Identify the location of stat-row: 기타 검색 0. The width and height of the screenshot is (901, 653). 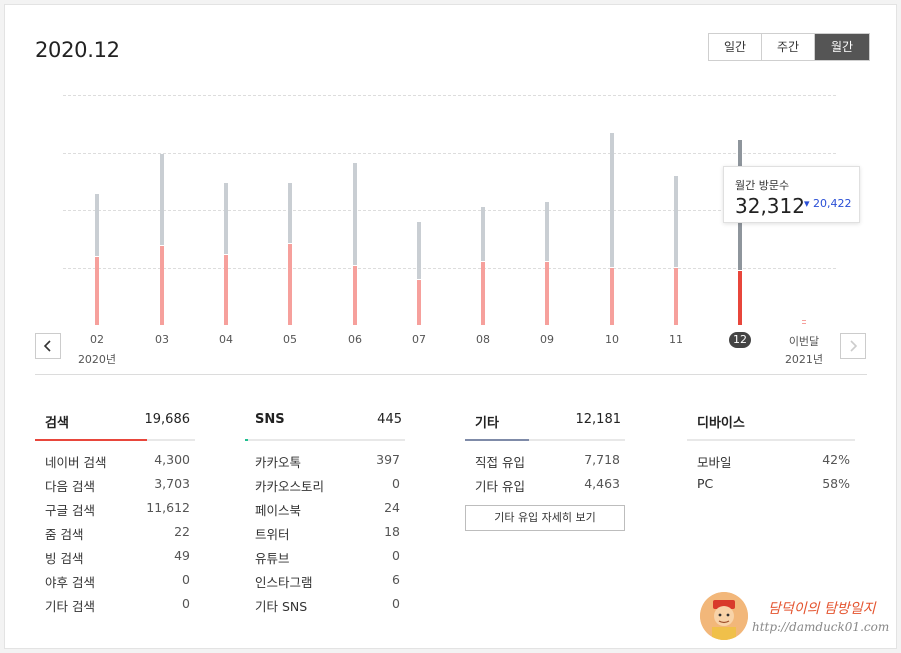
(115, 608).